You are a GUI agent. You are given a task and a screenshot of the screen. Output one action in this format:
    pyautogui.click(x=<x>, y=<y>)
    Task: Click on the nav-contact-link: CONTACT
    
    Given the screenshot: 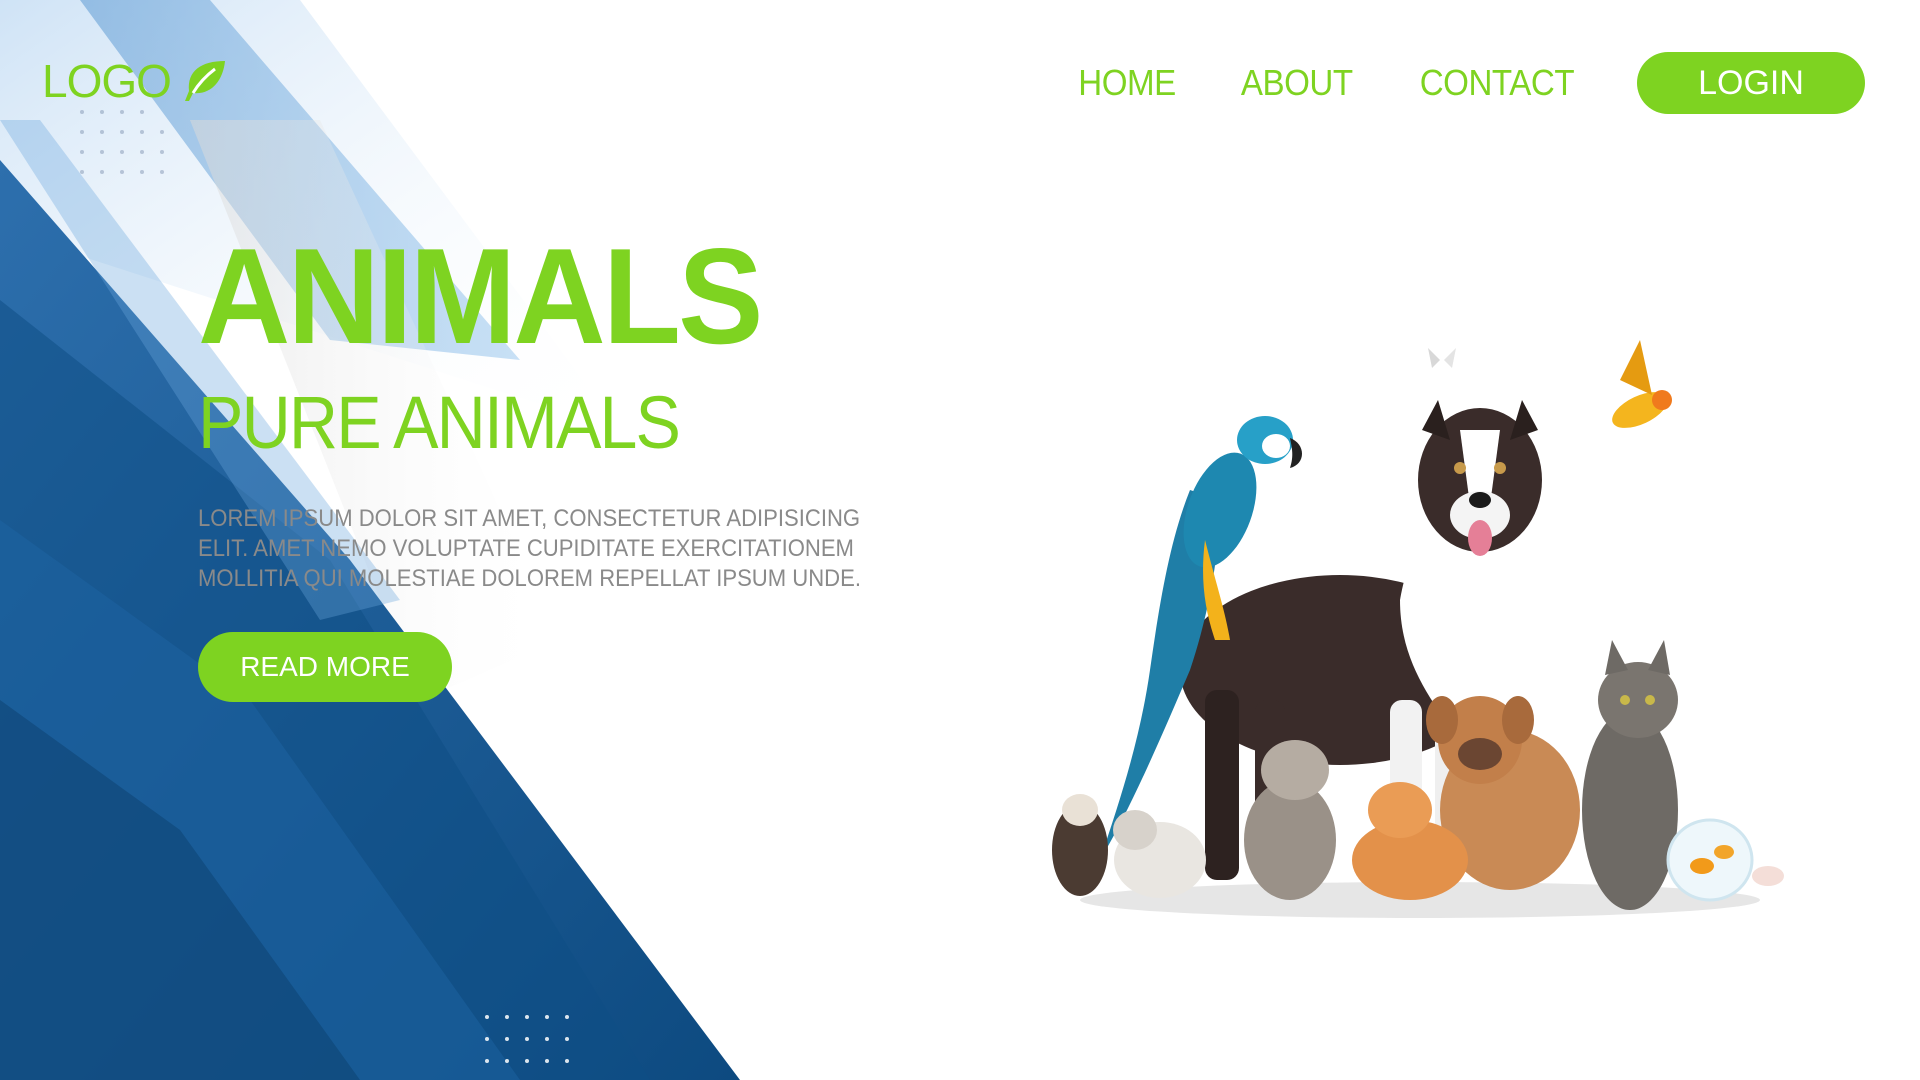 What is the action you would take?
    pyautogui.click(x=1497, y=83)
    